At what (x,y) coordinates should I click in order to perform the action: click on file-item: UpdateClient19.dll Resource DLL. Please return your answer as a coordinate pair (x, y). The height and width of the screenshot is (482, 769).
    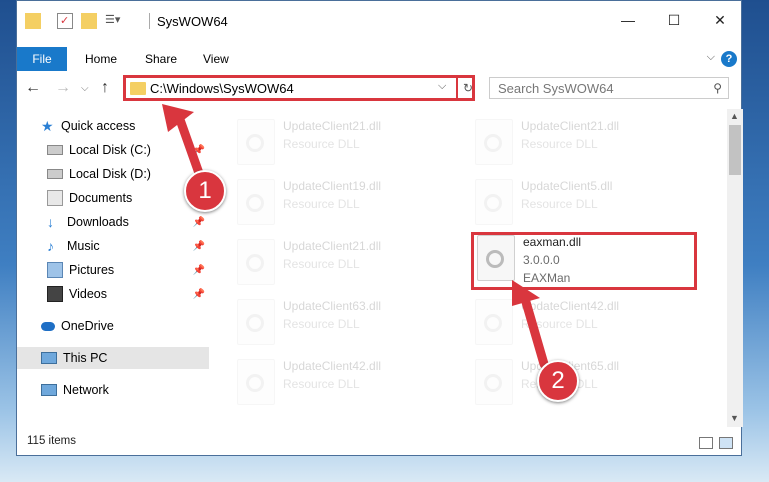
    Looking at the image, I should click on (352, 202).